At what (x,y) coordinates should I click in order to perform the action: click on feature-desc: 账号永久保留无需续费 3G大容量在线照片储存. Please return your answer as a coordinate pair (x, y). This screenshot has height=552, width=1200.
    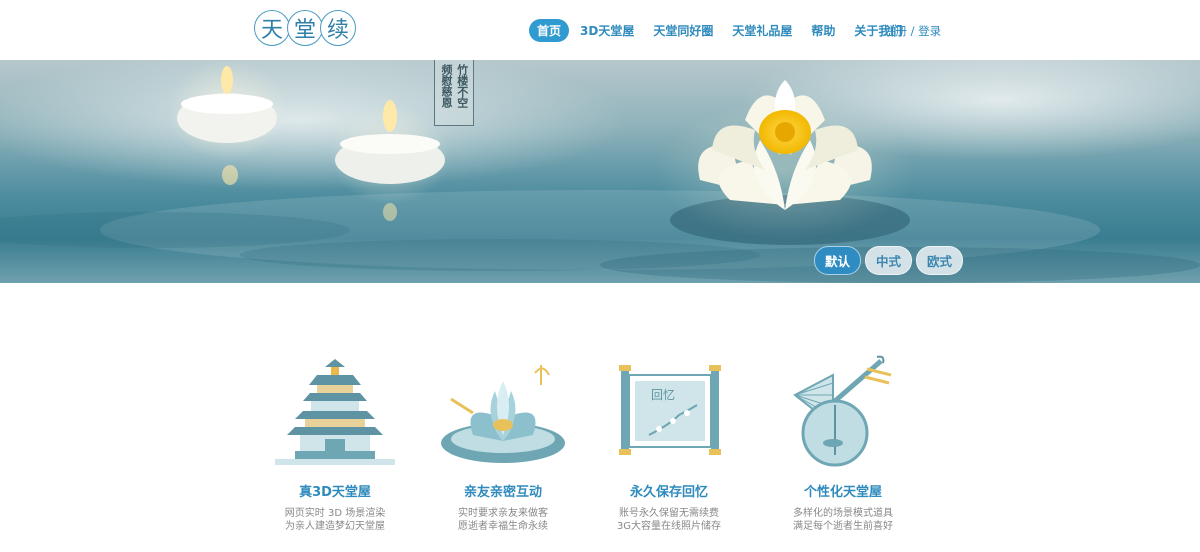
    Looking at the image, I should click on (669, 520).